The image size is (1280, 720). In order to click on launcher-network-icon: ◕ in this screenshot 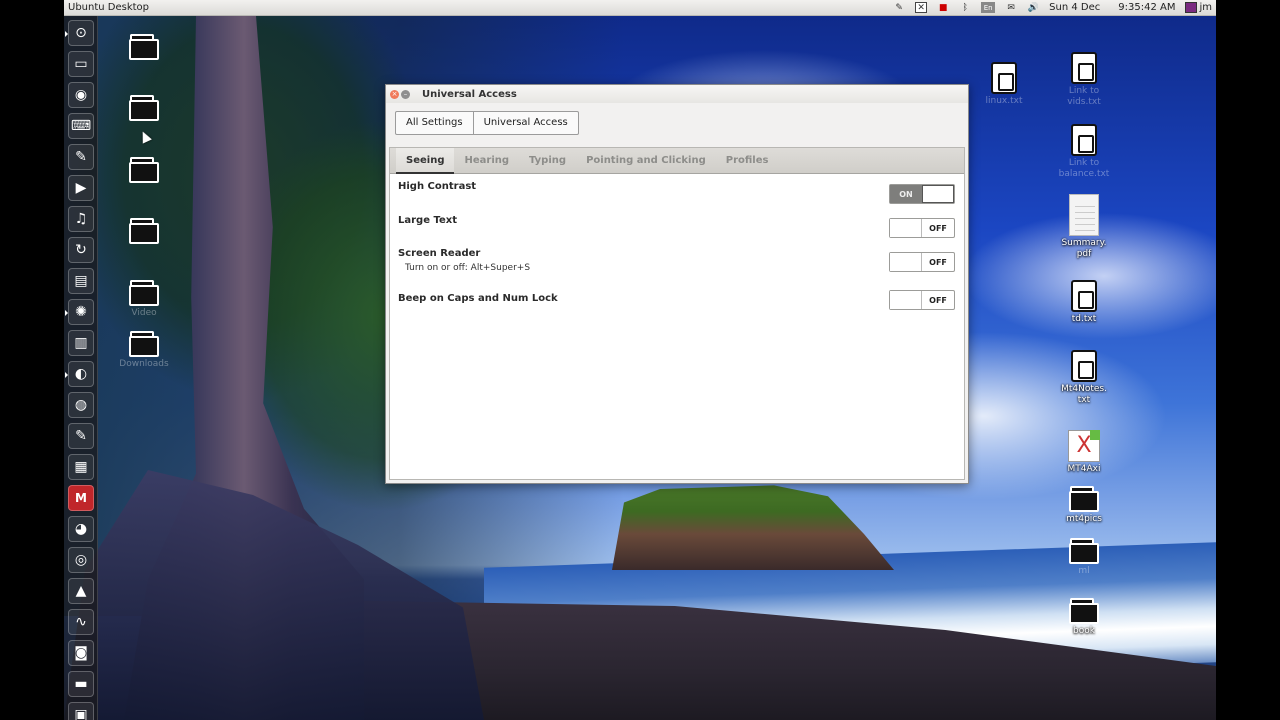, I will do `click(81, 529)`.